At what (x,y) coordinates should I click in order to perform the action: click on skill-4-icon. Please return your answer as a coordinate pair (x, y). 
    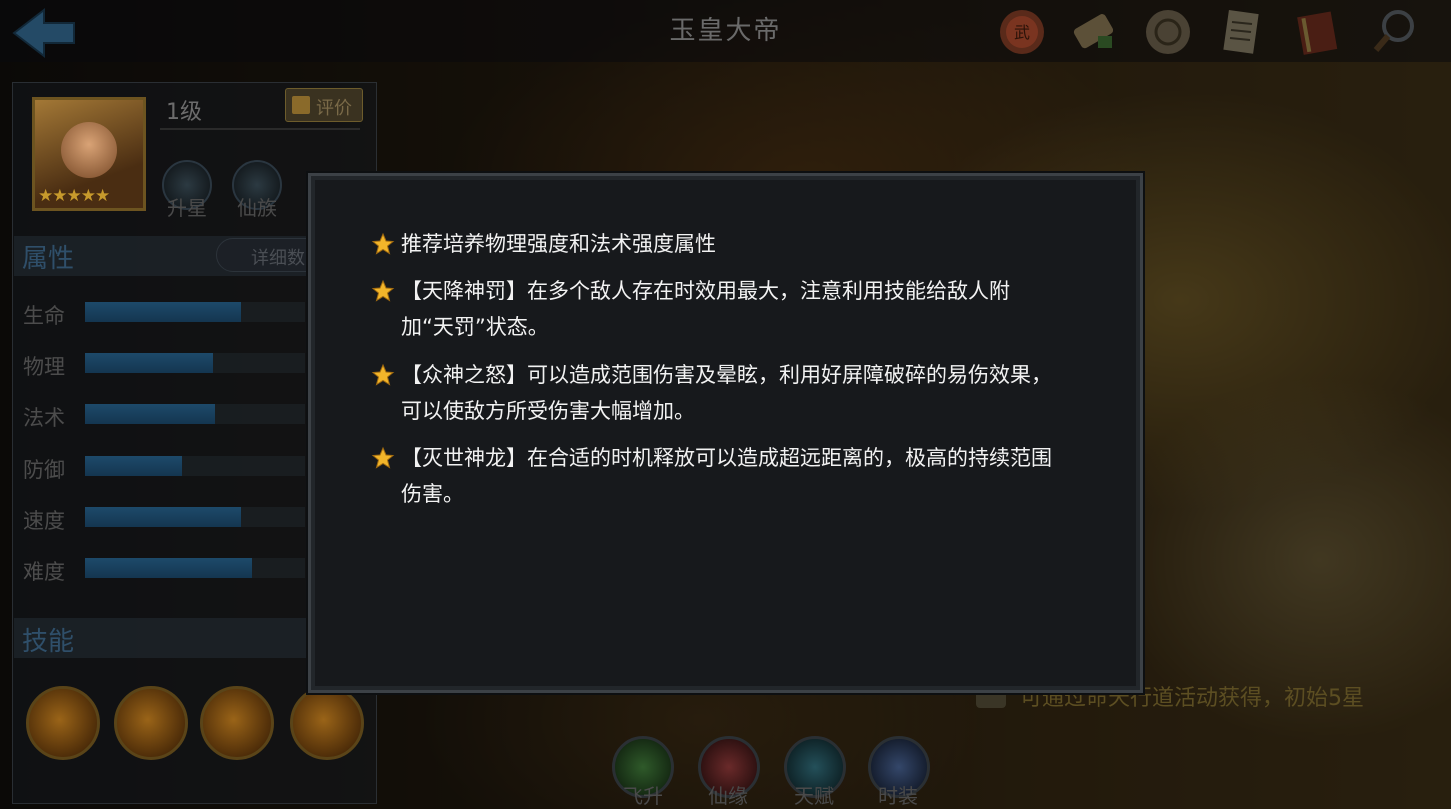
    Looking at the image, I should click on (327, 723).